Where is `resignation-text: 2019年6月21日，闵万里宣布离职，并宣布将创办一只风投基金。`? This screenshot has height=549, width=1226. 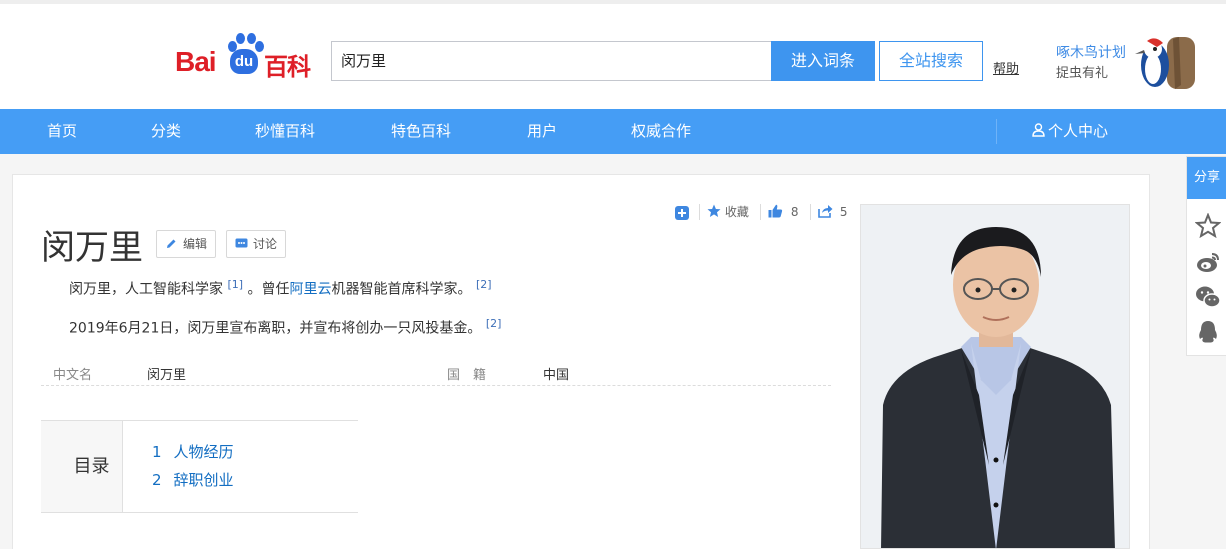 resignation-text: 2019年6月21日，闵万里宣布离职，并宣布将创办一只风投基金。 is located at coordinates (275, 328).